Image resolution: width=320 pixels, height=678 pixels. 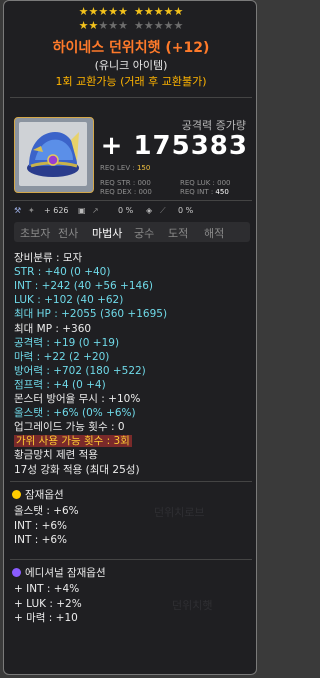 What do you see at coordinates (131, 65) in the screenshot?
I see `item-rank: (유니크 아이템)` at bounding box center [131, 65].